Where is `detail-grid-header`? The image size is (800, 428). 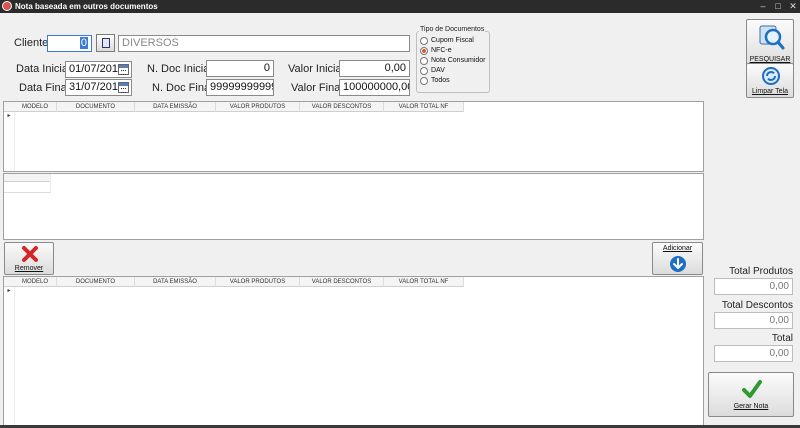 detail-grid-header is located at coordinates (27, 178).